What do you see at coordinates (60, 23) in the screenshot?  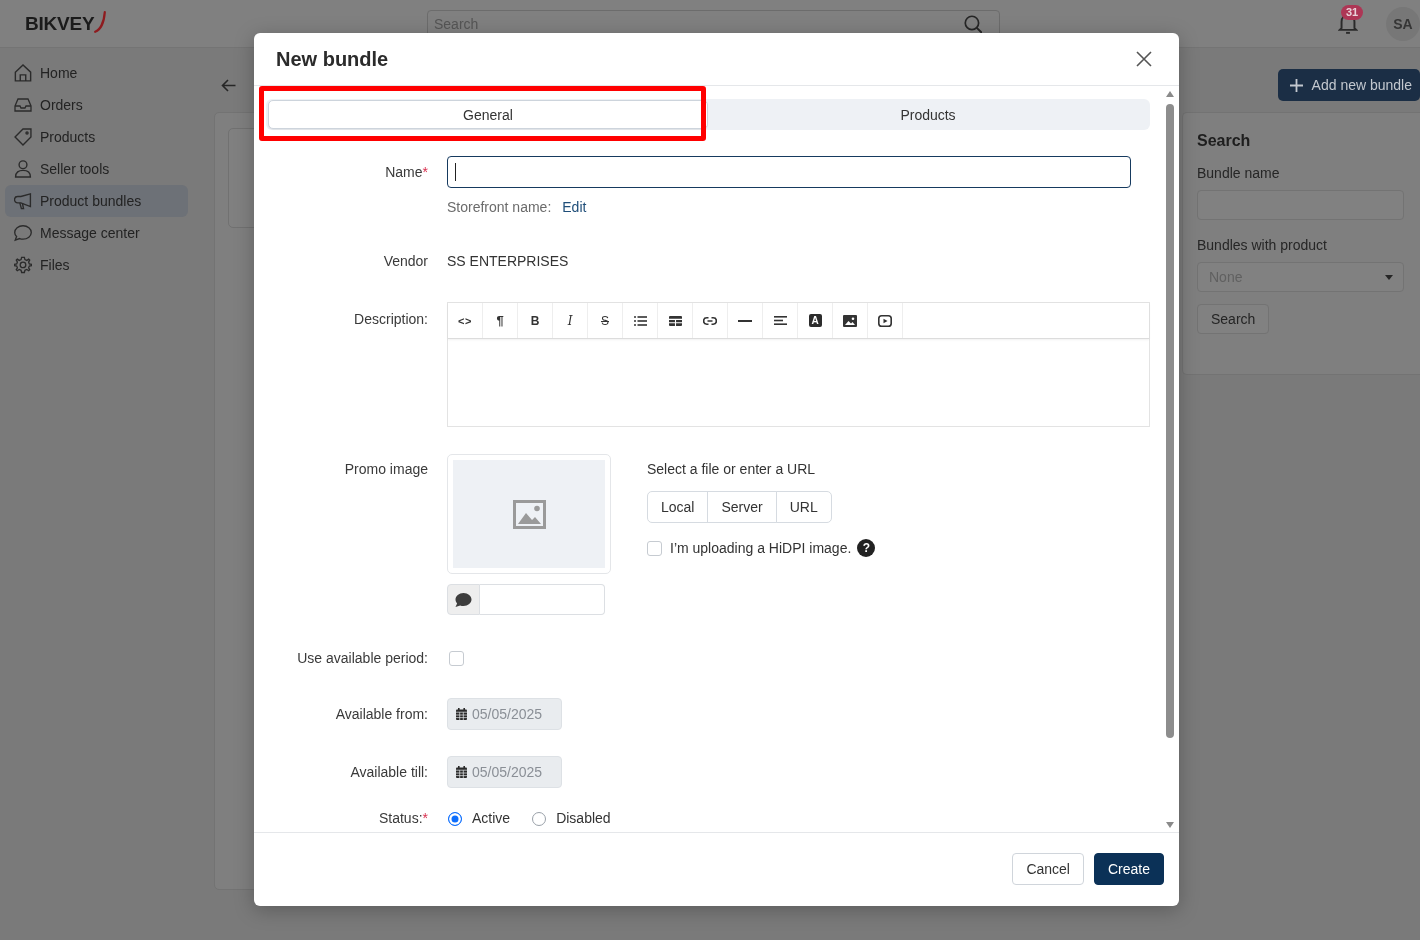 I see `logo-text: BIKVEY` at bounding box center [60, 23].